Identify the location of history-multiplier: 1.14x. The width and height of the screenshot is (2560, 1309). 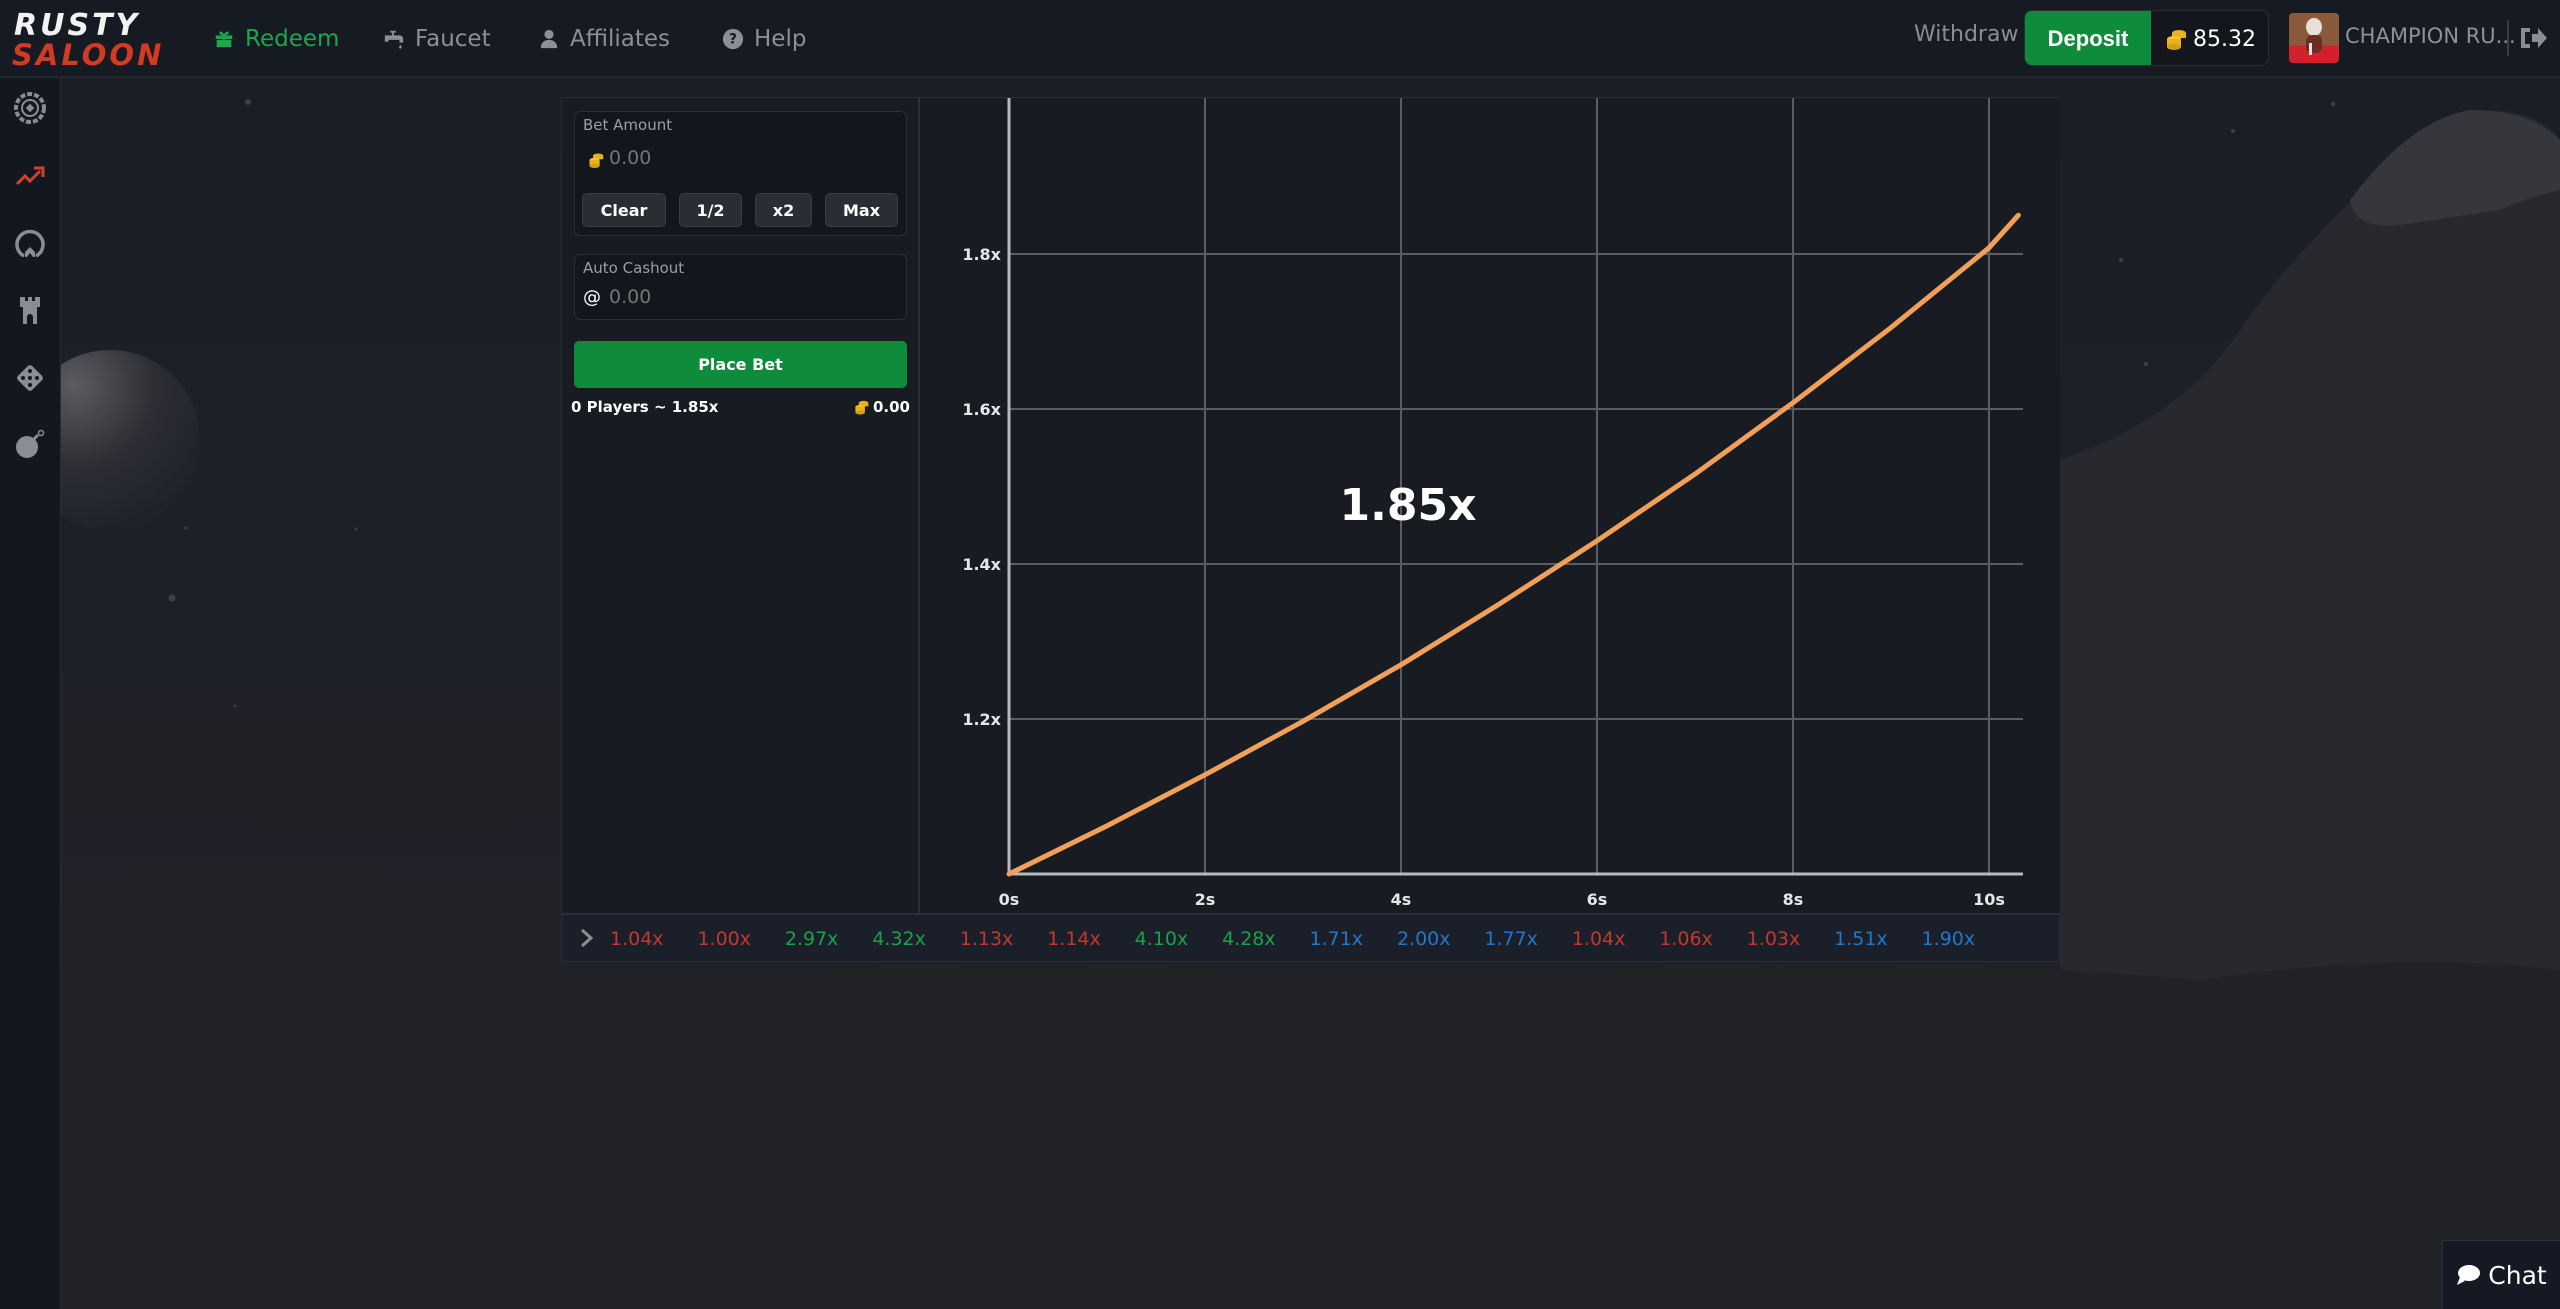
(1074, 939).